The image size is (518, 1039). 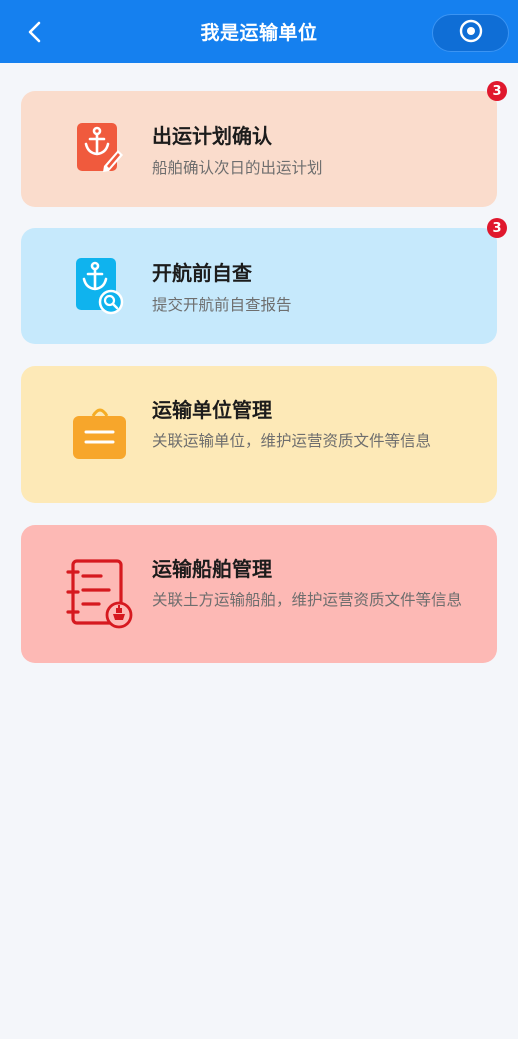 What do you see at coordinates (292, 441) in the screenshot?
I see `card-description: 关联运输单位，维护运营资质文件等信息` at bounding box center [292, 441].